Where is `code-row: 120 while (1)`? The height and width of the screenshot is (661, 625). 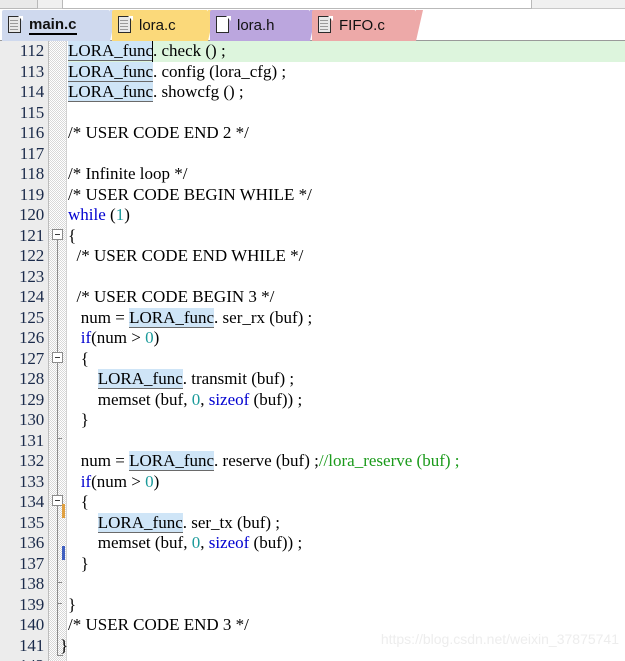
code-row: 120 while (1) is located at coordinates (312, 215).